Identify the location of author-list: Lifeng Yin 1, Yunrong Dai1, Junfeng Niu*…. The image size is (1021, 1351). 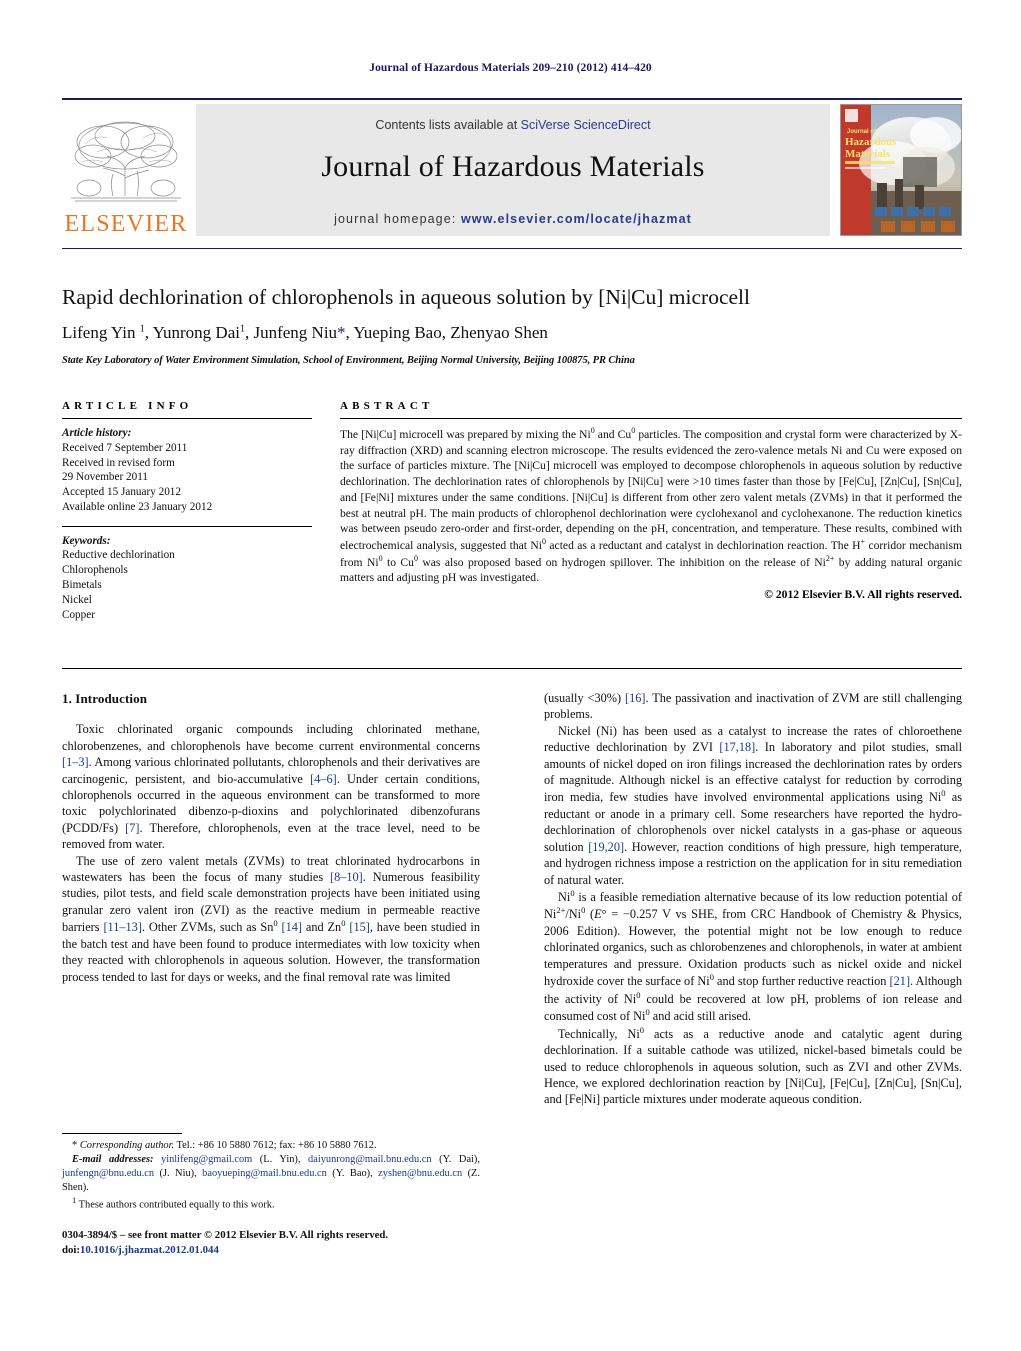
(305, 332).